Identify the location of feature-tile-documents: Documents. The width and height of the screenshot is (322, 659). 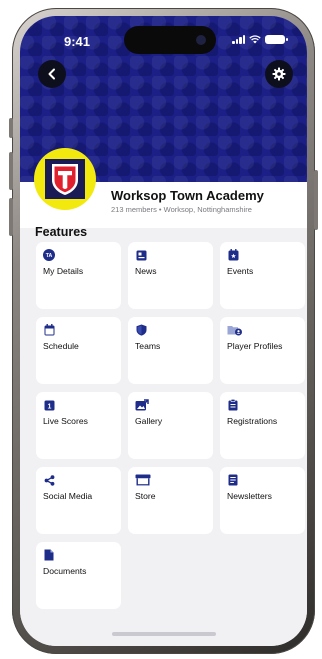
(78, 575).